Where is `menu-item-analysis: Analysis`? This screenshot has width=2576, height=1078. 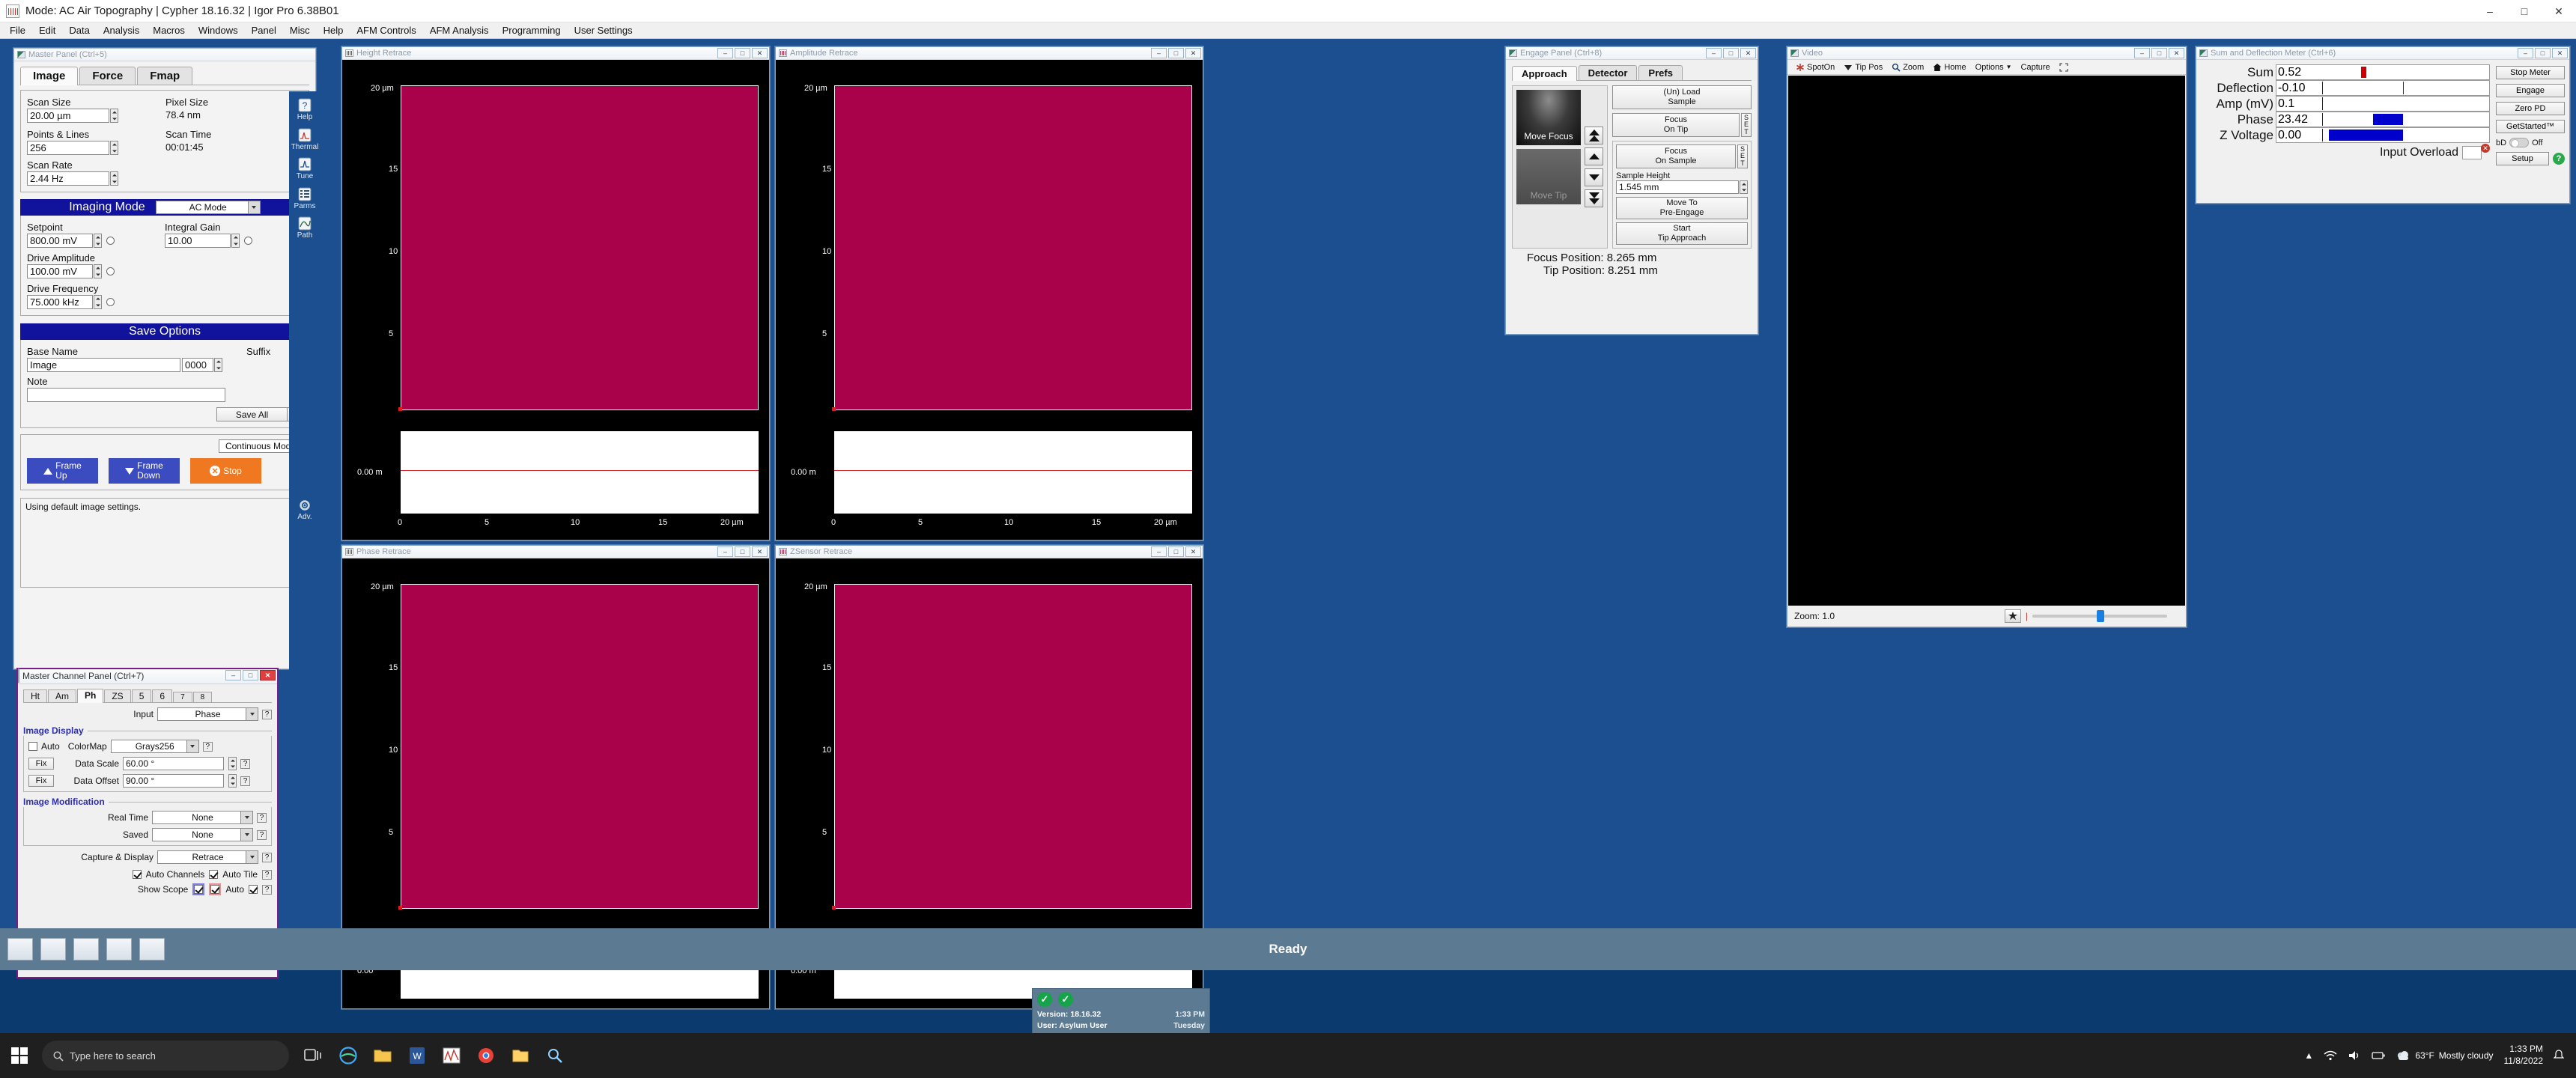
menu-item-analysis: Analysis is located at coordinates (121, 30).